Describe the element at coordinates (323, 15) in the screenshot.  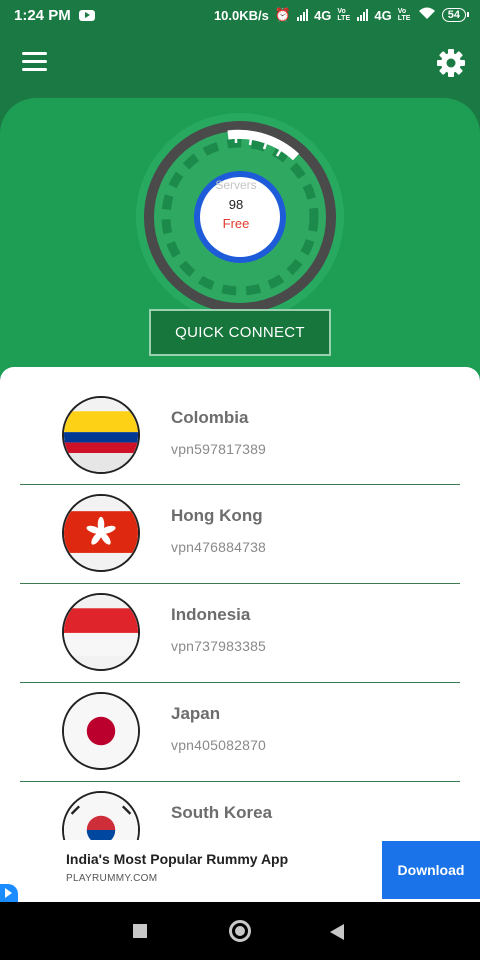
I see `network-type-1: 4G` at that location.